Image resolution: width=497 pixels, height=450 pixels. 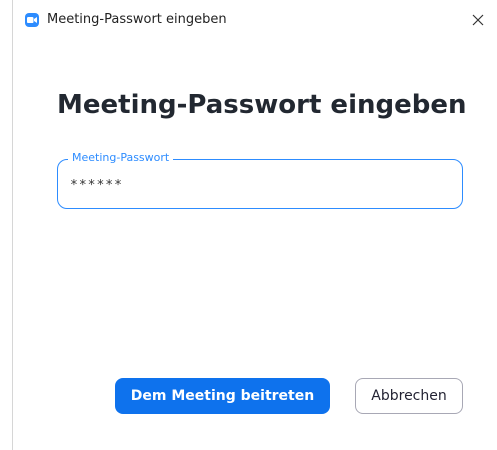 I want to click on password-field: Meeting-Passwort, so click(x=260, y=180).